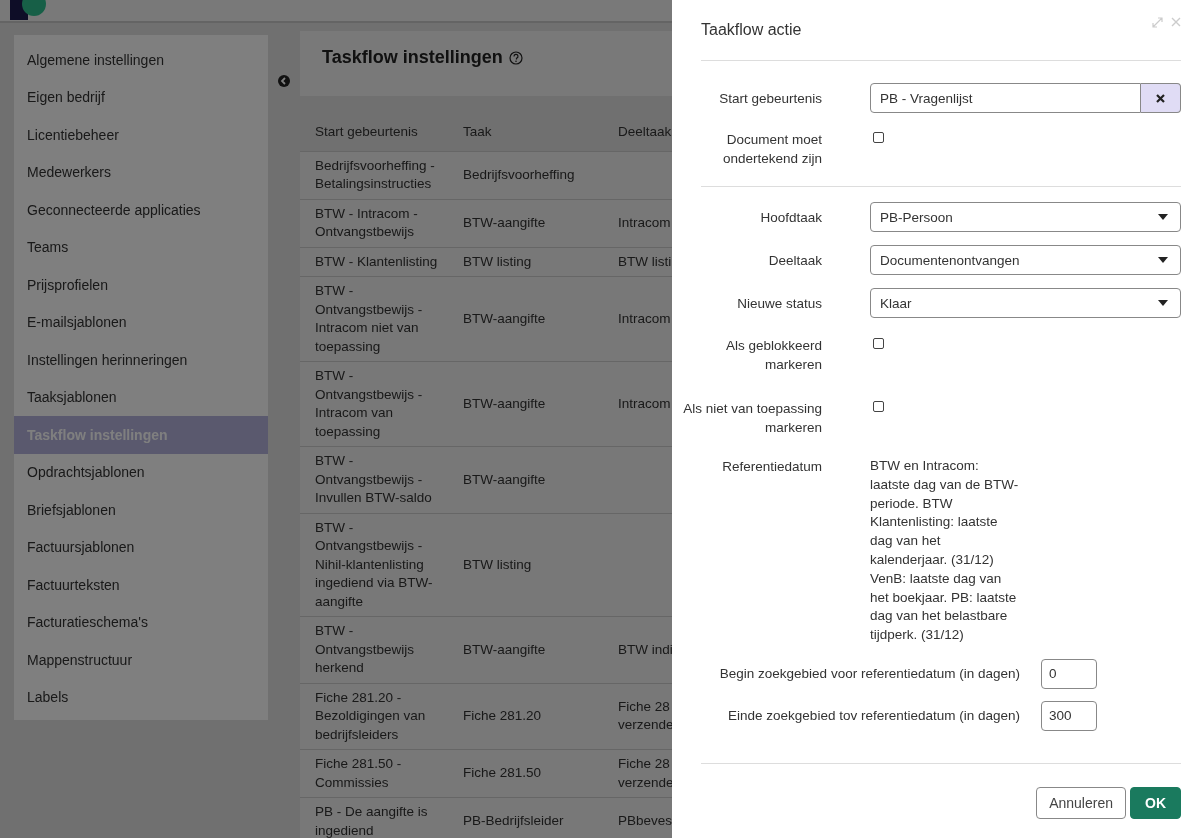 This screenshot has width=1201, height=838. What do you see at coordinates (644, 821) in the screenshot?
I see `table-cell-text: PBbeves` at bounding box center [644, 821].